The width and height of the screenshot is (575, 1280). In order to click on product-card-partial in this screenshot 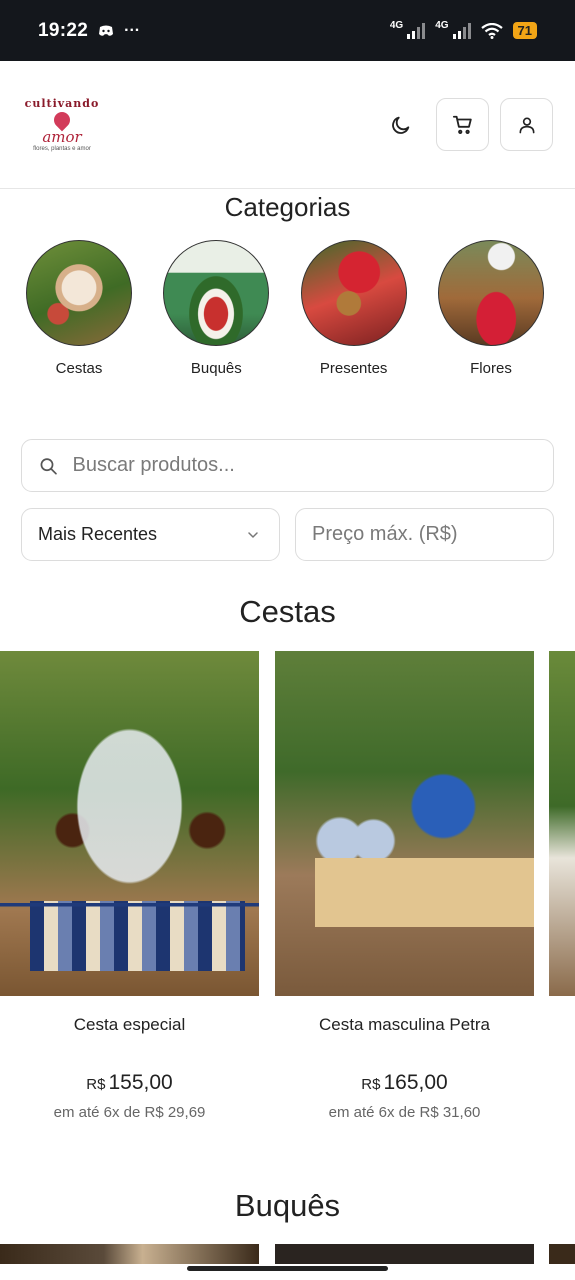, I will do `click(562, 823)`.